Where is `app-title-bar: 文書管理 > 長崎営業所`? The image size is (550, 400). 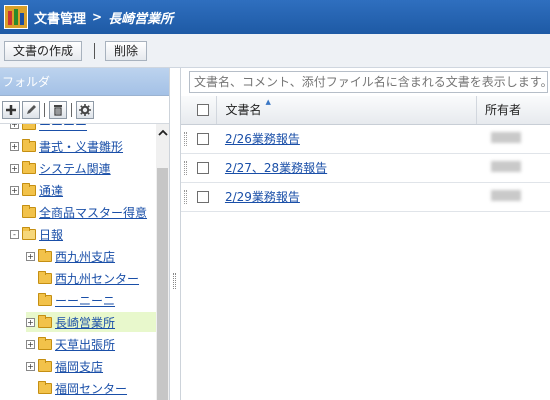 app-title-bar: 文書管理 > 長崎営業所 is located at coordinates (275, 17).